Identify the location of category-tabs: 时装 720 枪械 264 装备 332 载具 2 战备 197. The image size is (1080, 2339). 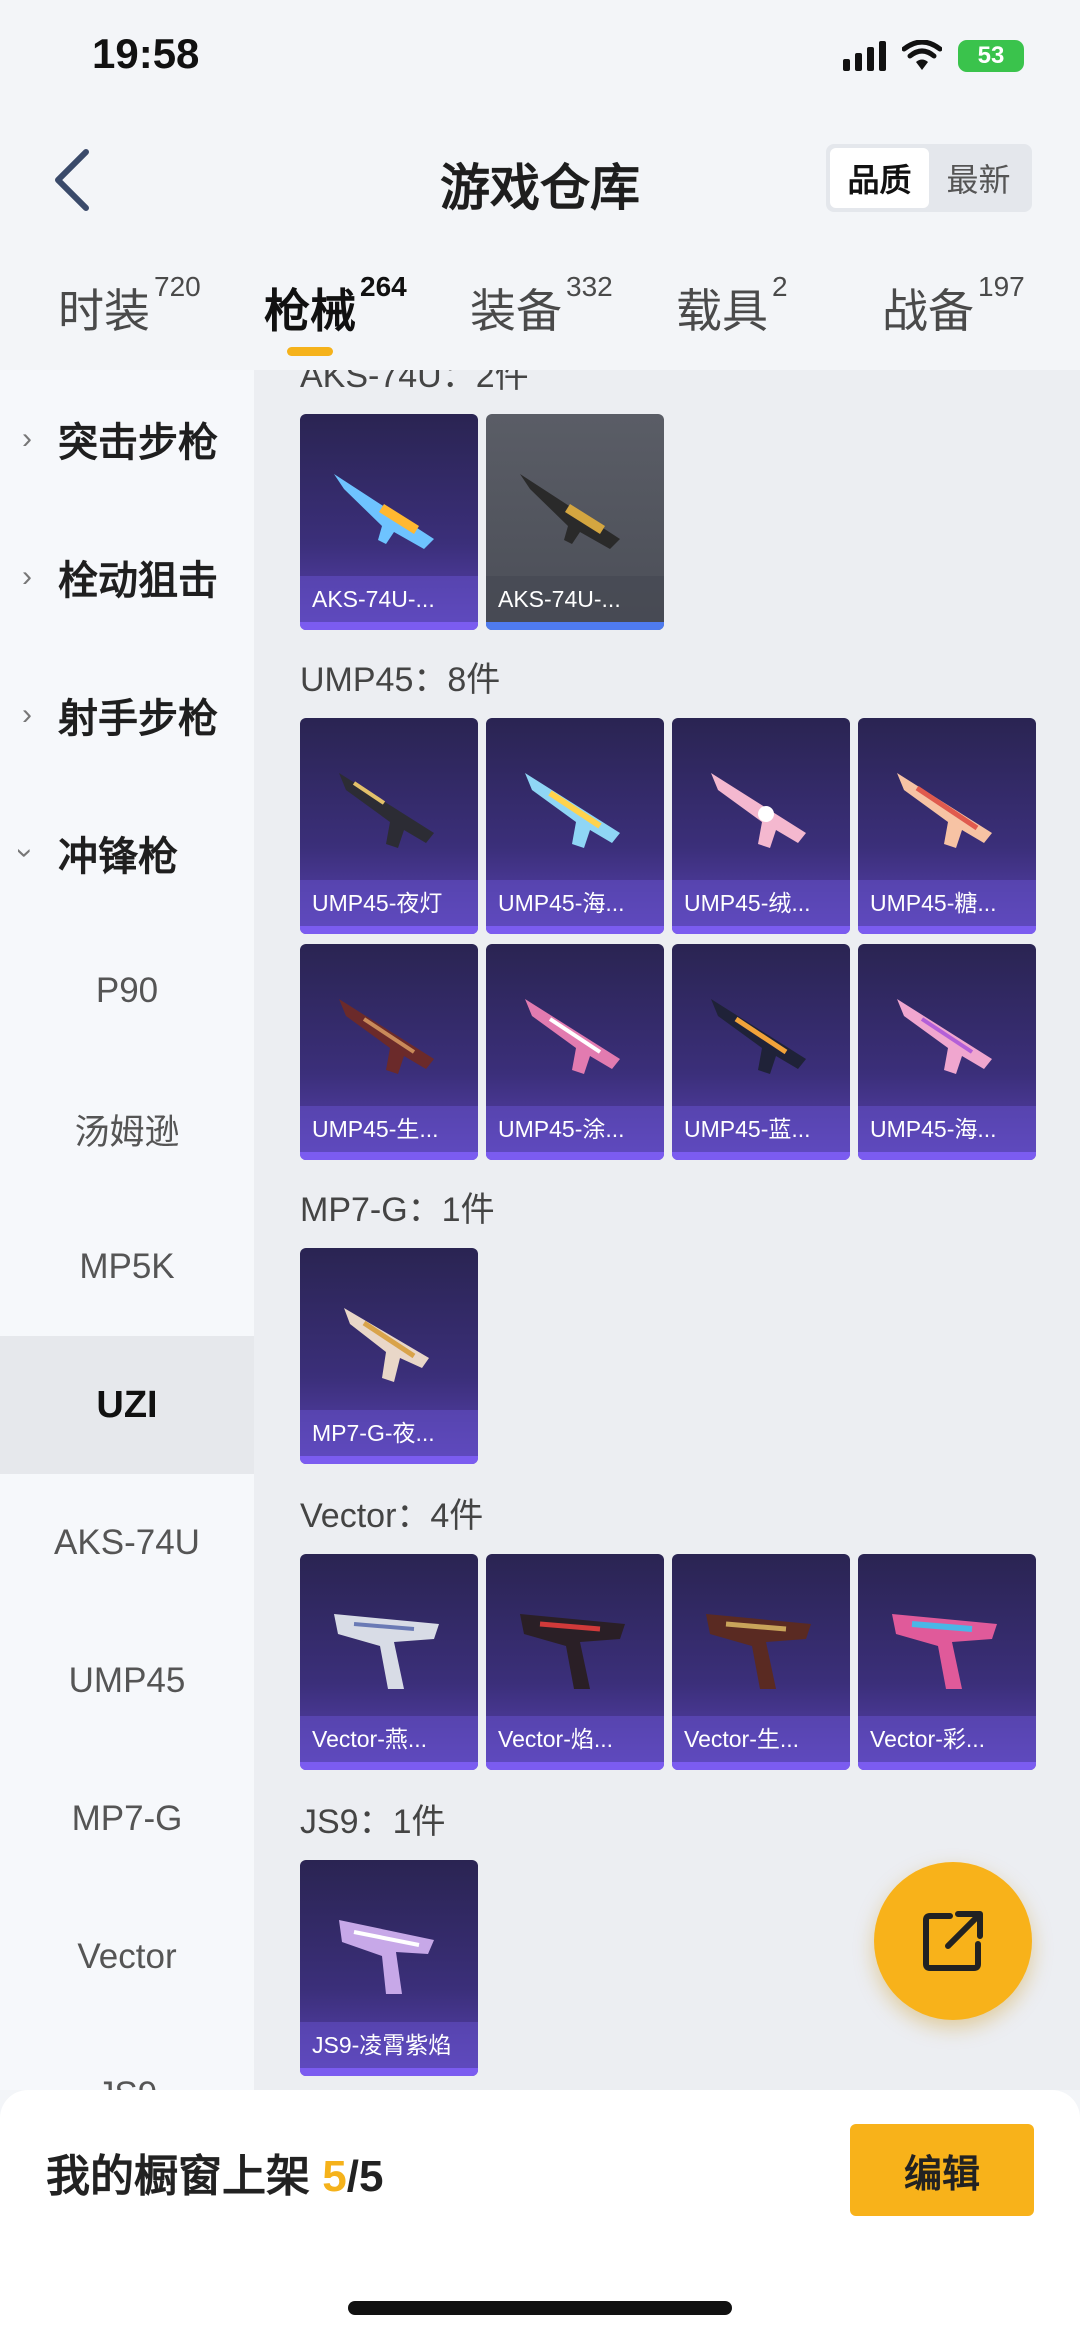
(540, 310).